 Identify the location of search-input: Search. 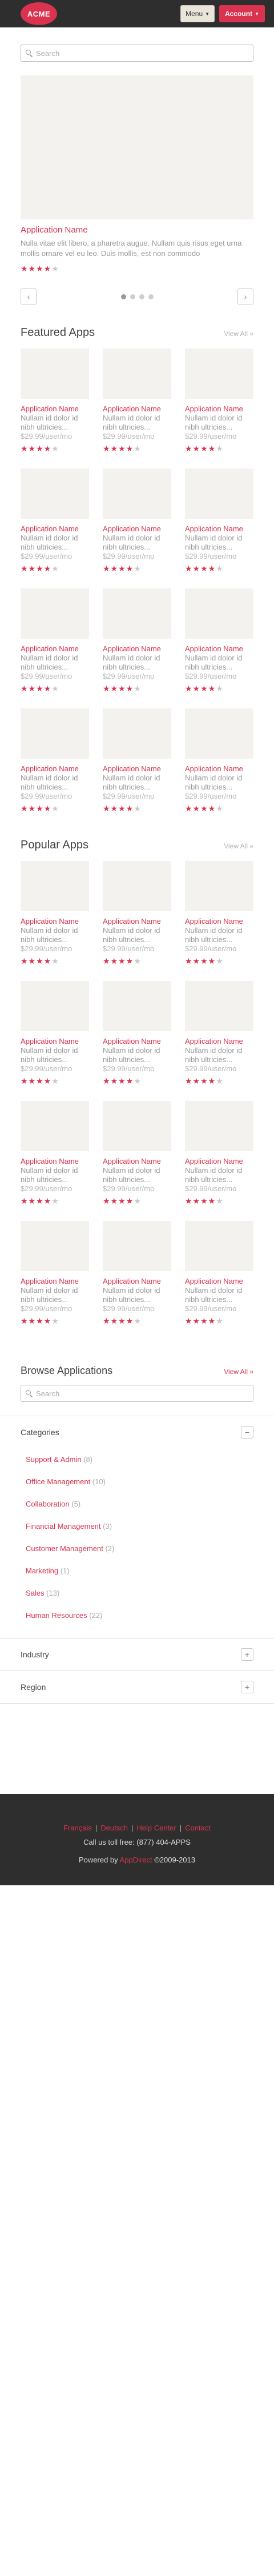
(137, 53).